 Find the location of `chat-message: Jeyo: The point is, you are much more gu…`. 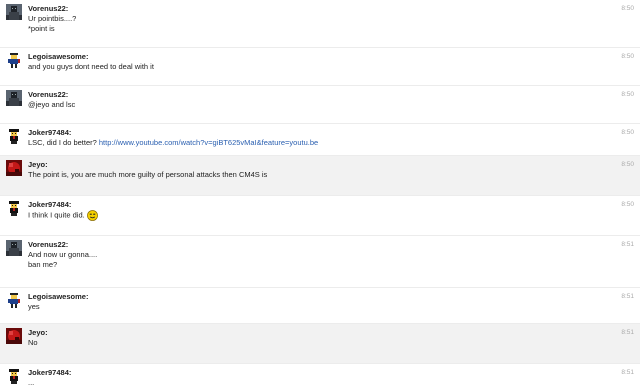

chat-message: Jeyo: The point is, you are much more gu… is located at coordinates (320, 176).